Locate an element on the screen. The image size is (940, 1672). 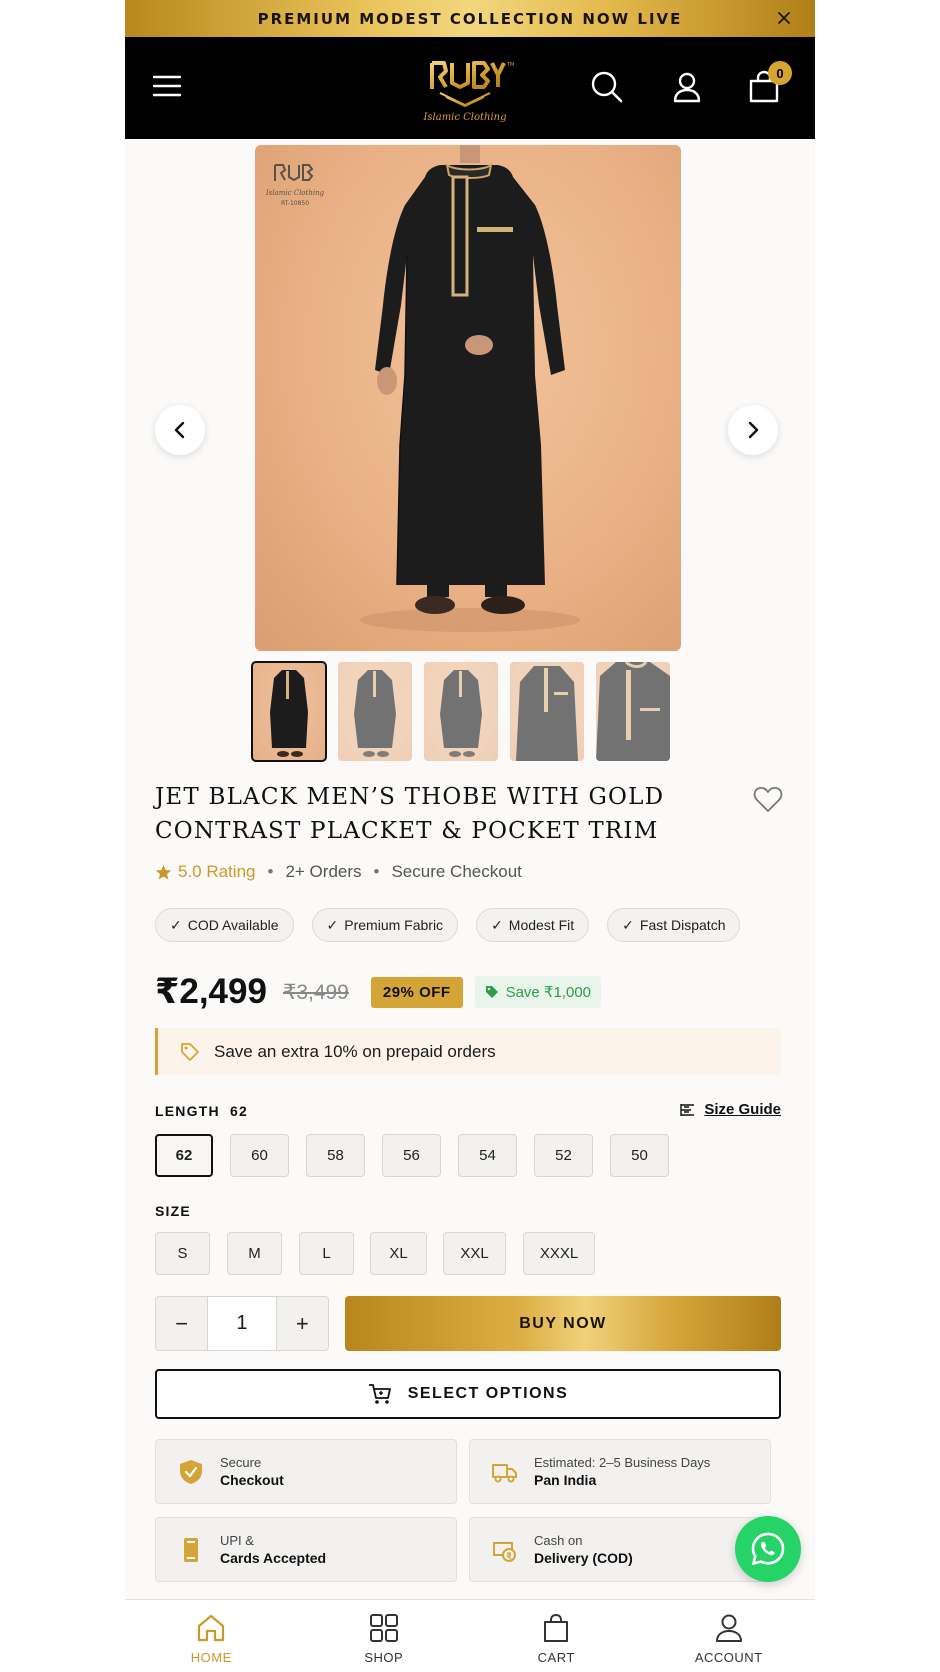
length-options: 62 60 58 56 54 52 50 is located at coordinates (412, 1155).